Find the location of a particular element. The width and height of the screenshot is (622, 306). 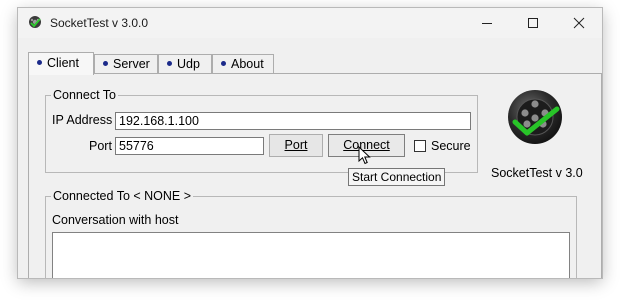

conversation-textarea is located at coordinates (311, 255).